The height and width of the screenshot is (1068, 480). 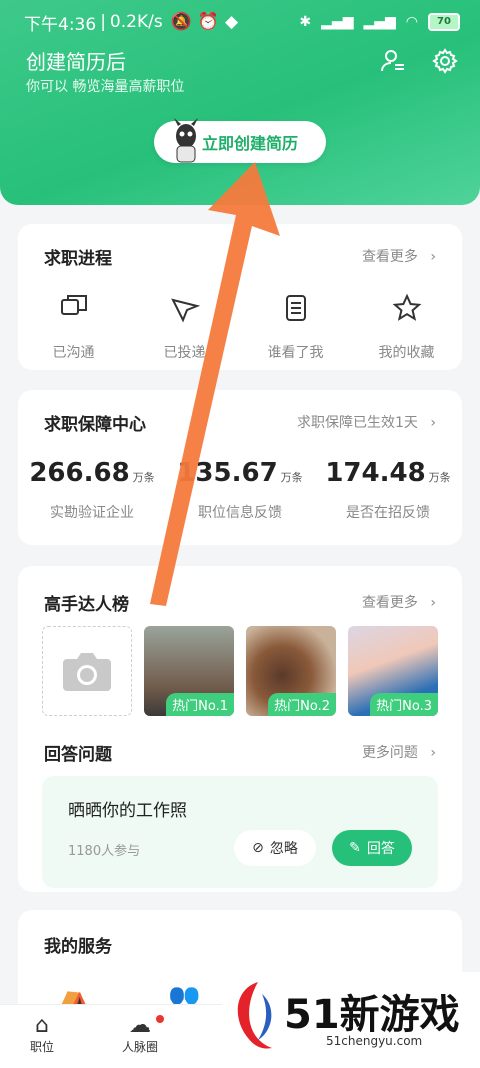 I want to click on arrow-annotation, so click(x=215, y=384).